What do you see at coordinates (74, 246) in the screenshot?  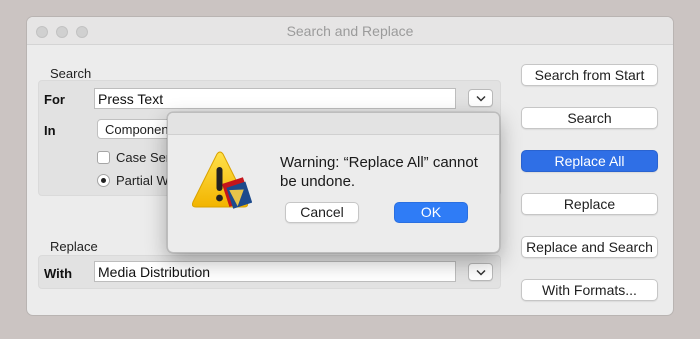 I see `replace-section-label: Replace` at bounding box center [74, 246].